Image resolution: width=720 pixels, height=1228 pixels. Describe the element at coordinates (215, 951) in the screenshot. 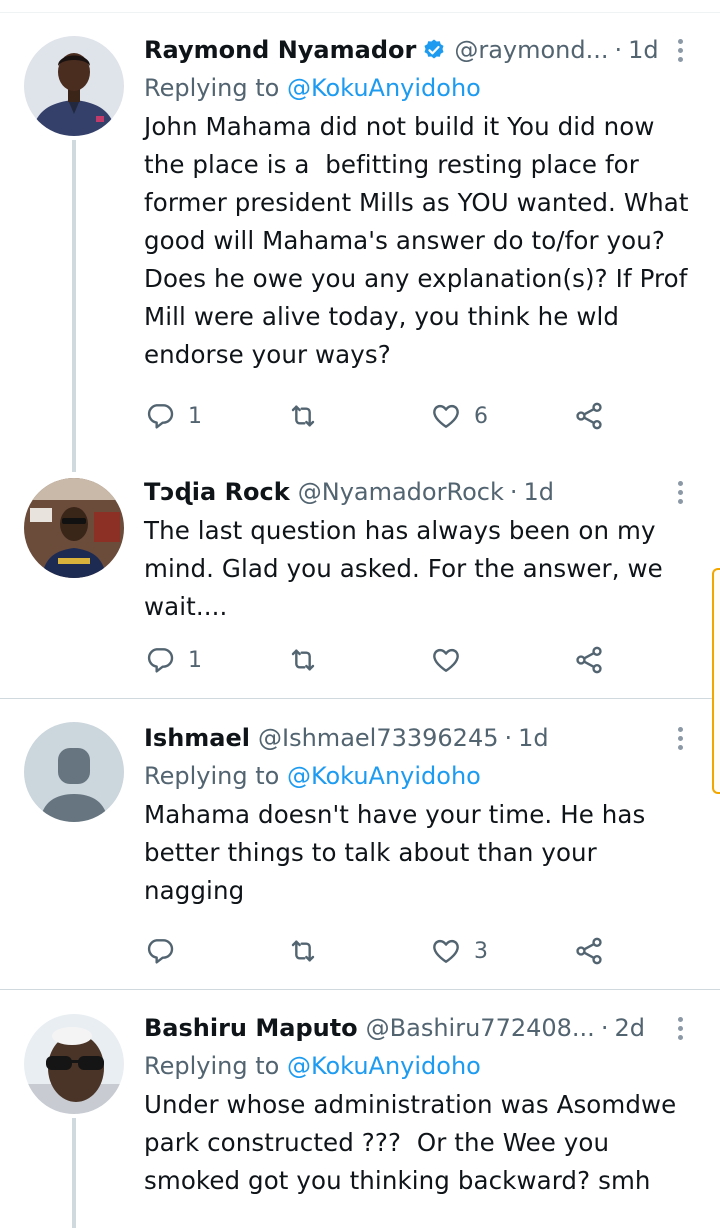

I see `reply-button` at that location.